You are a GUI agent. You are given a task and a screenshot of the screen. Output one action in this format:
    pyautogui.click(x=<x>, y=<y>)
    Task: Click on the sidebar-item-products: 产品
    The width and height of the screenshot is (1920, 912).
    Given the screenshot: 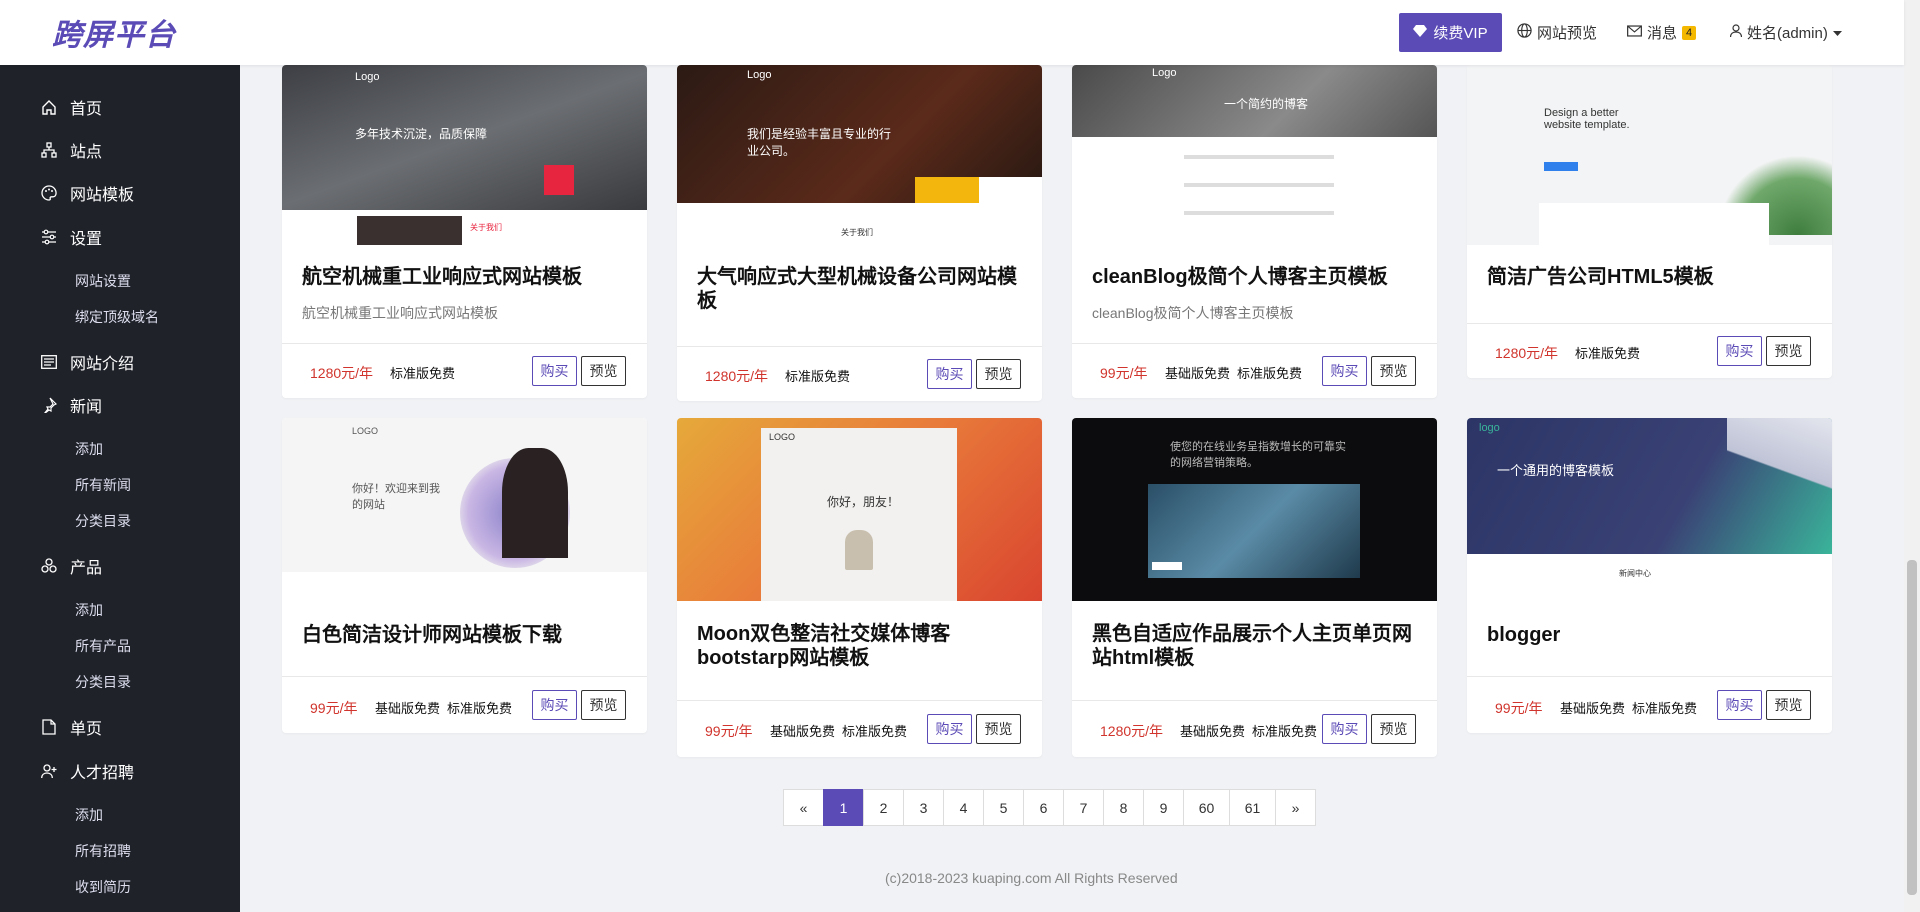 What is the action you would take?
    pyautogui.click(x=71, y=566)
    